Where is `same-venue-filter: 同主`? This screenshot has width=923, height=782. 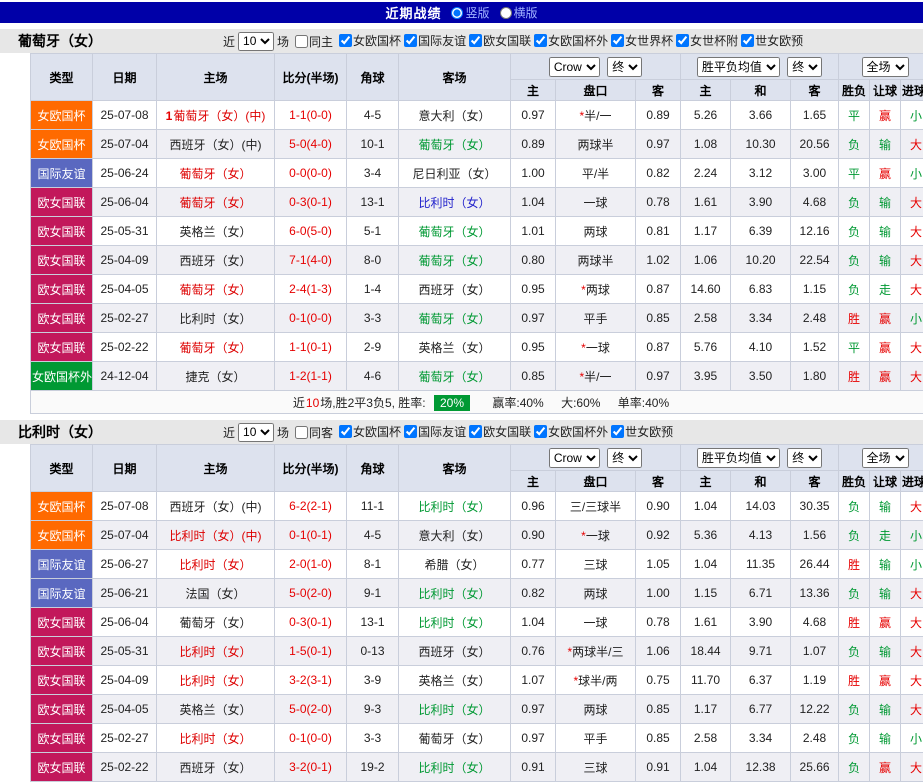 same-venue-filter: 同主 is located at coordinates (314, 41).